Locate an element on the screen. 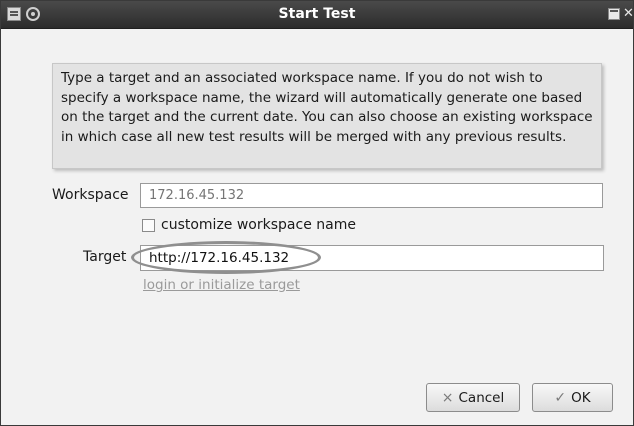  title-bar: Start Test ✕ is located at coordinates (317, 15).